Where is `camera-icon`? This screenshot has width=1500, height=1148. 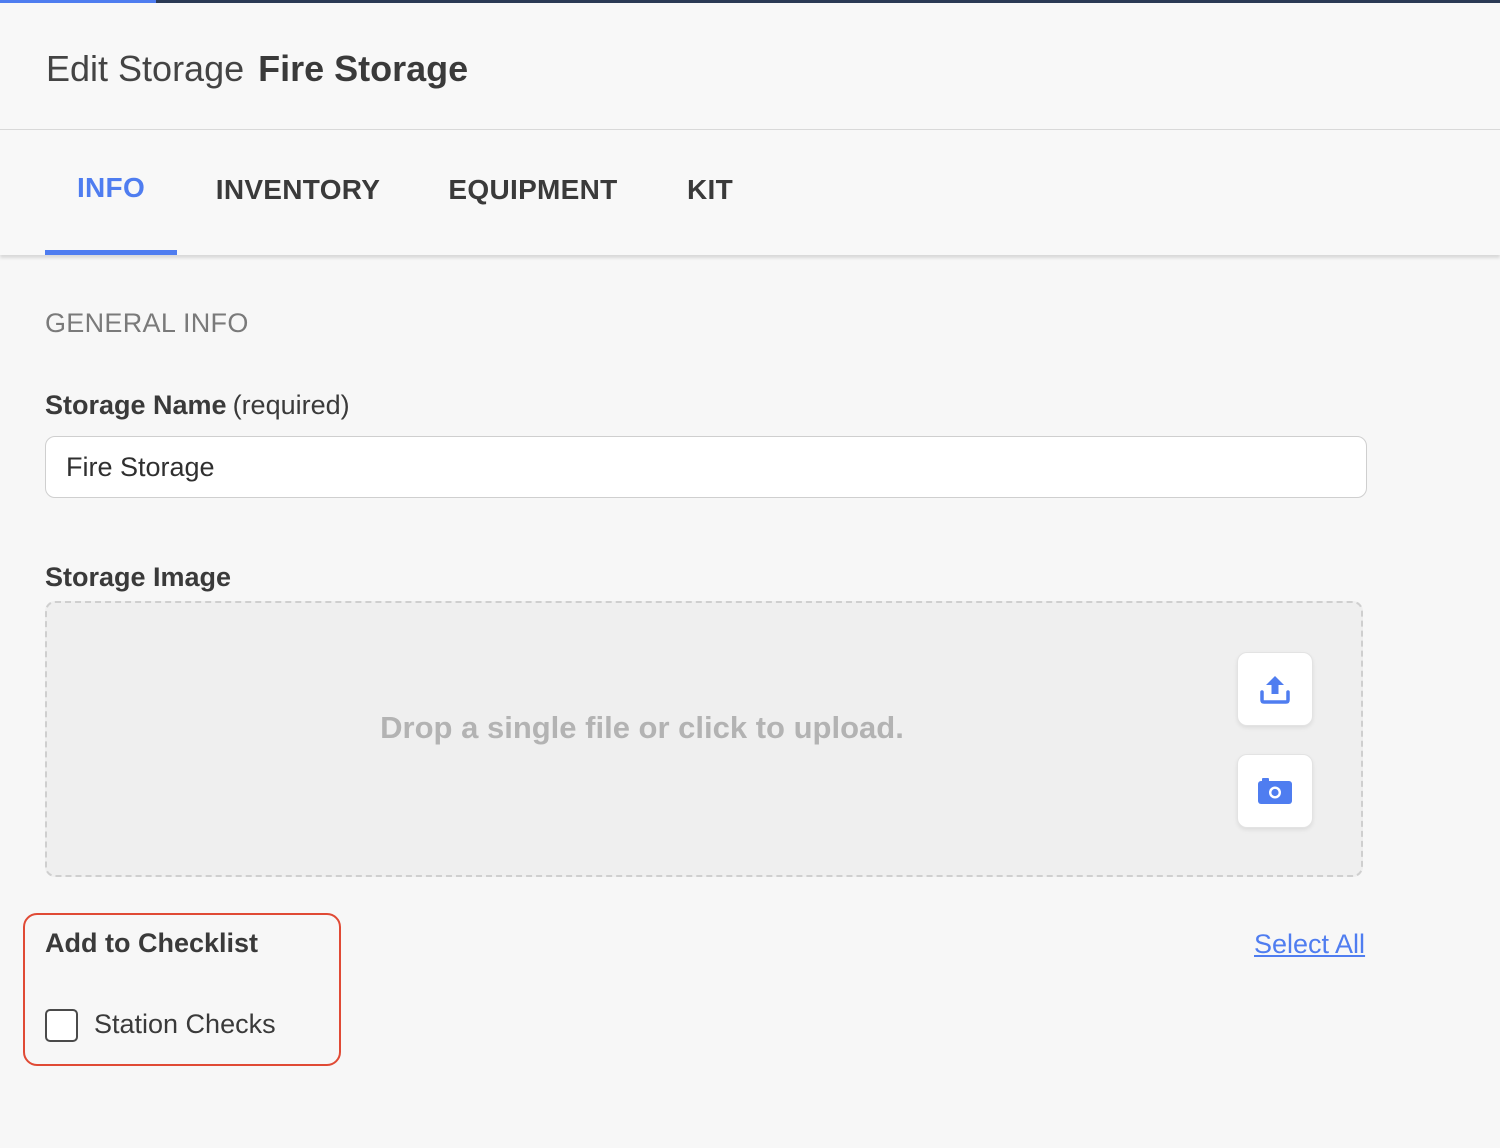
camera-icon is located at coordinates (1275, 791).